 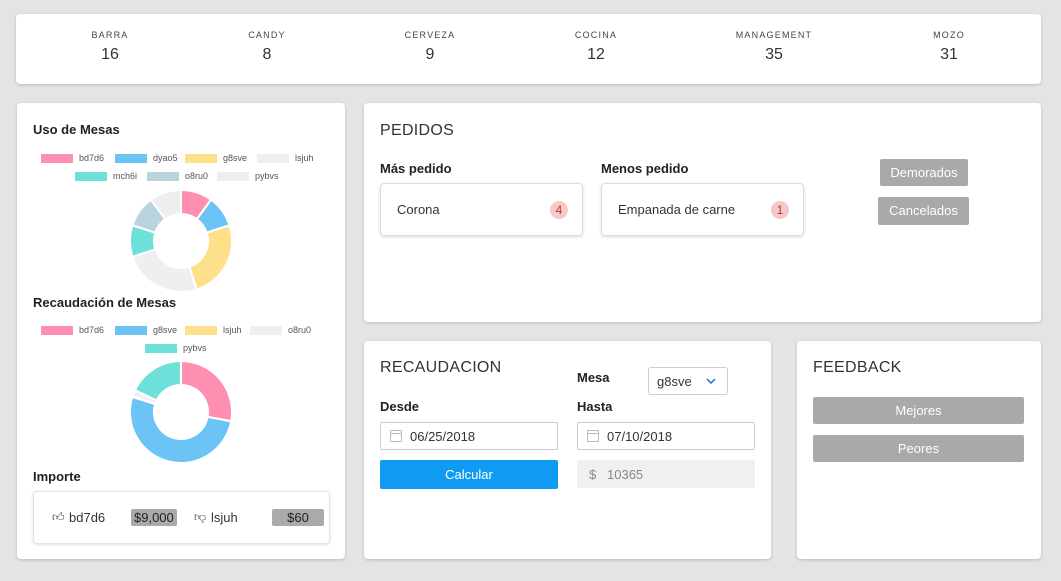 I want to click on importe-box: 👍︎ bd7d6 $9,000 👎︎ lsjuh $60, so click(x=181, y=517).